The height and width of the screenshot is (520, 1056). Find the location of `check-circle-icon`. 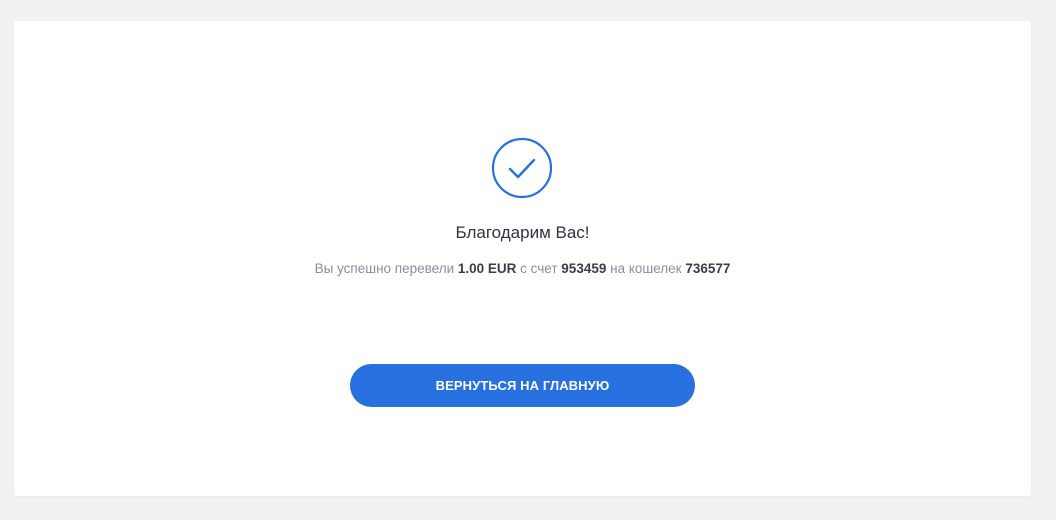

check-circle-icon is located at coordinates (522, 168).